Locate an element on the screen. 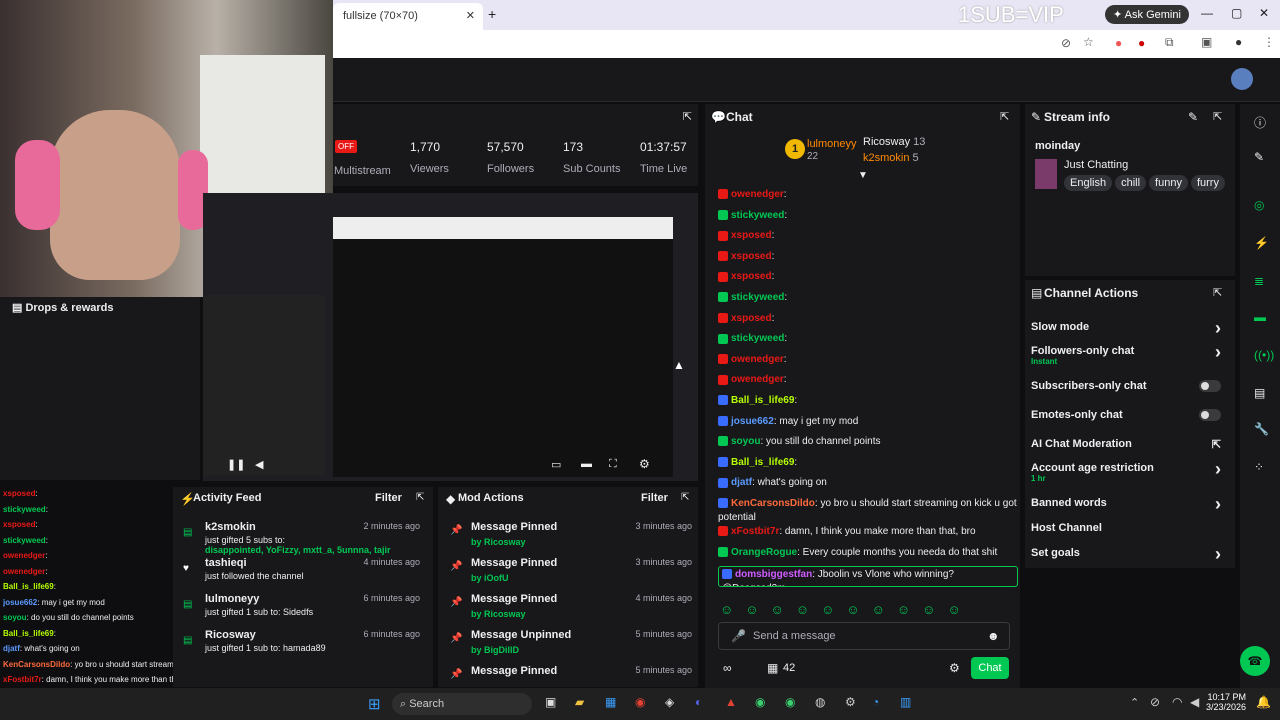 This screenshot has height=720, width=1280. wrench-icon: 🔧 is located at coordinates (1261, 429).